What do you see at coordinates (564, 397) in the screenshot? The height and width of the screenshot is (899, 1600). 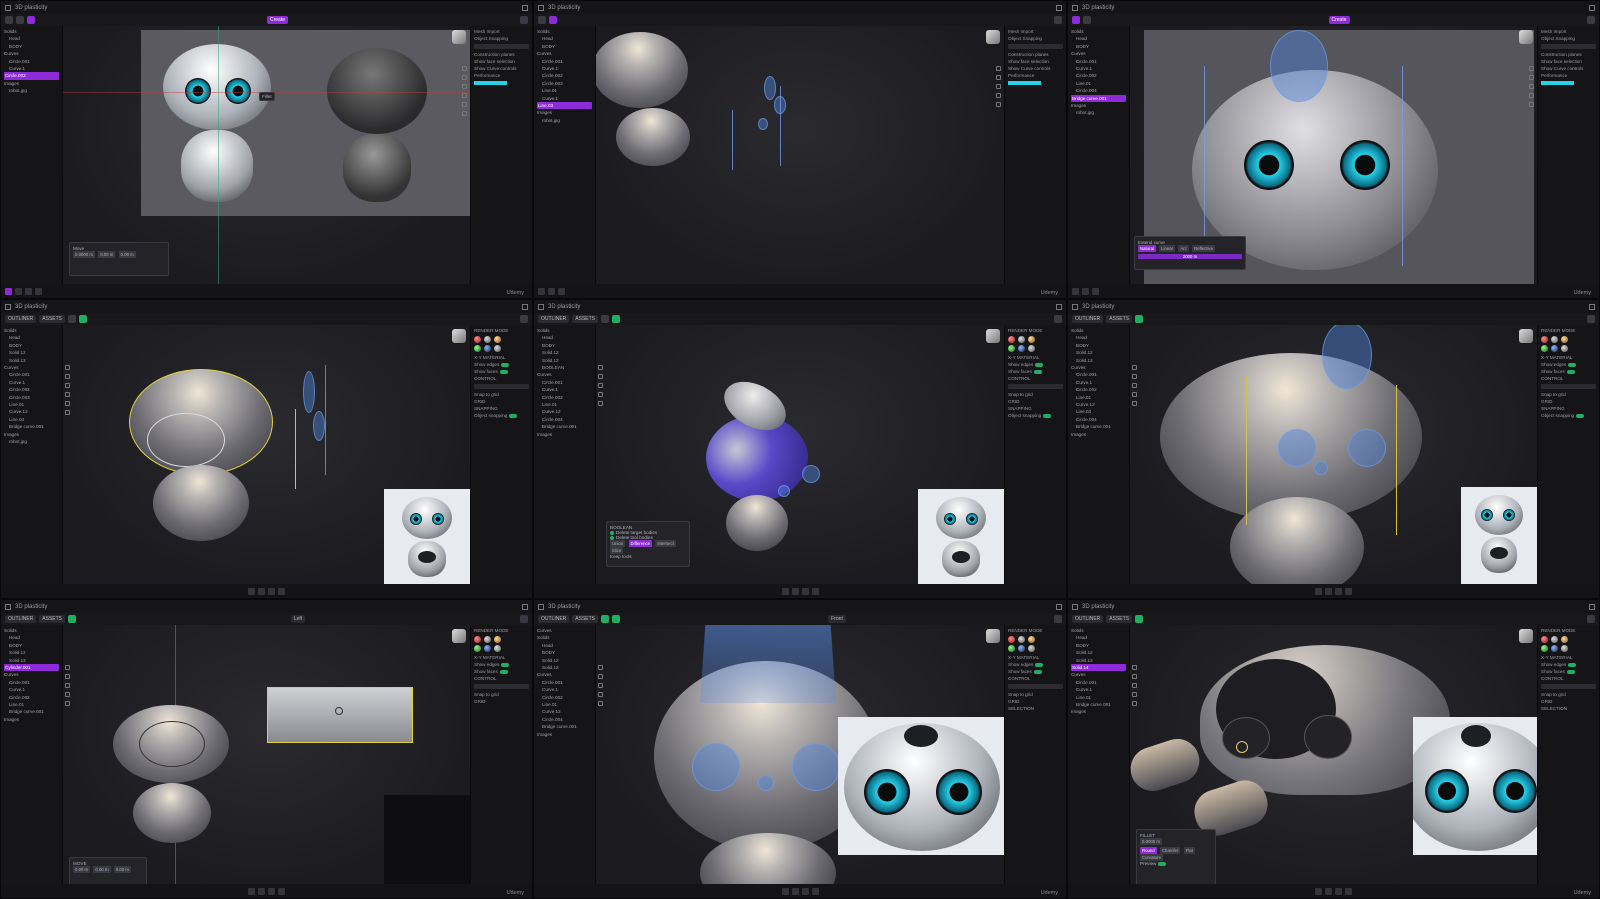 I see `outliner-item: Circle.002` at bounding box center [564, 397].